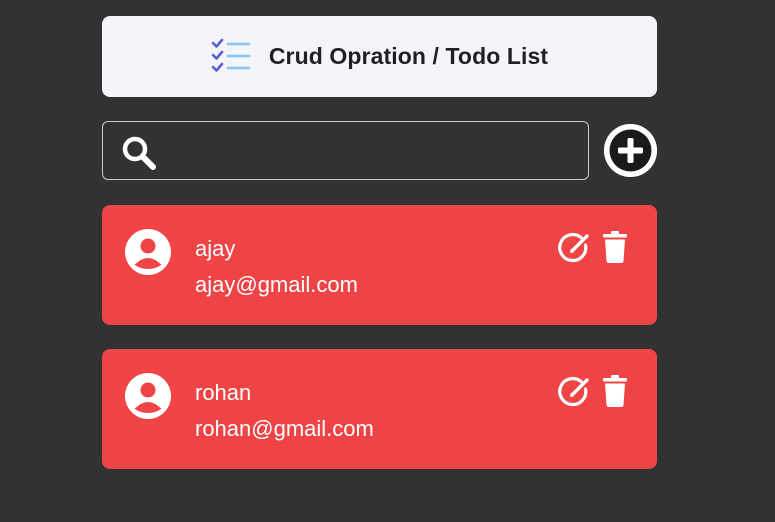  What do you see at coordinates (276, 284) in the screenshot?
I see `user-email: ajay@gmail.com` at bounding box center [276, 284].